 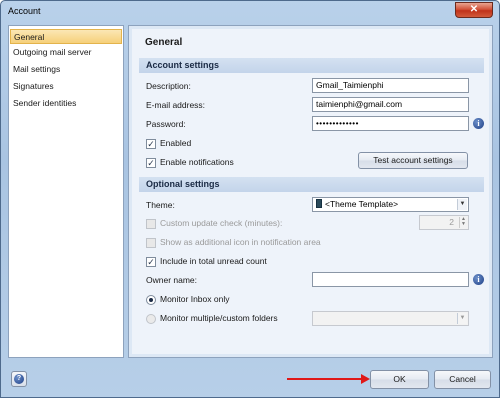 I want to click on email-label: E-mail address:, so click(x=176, y=105).